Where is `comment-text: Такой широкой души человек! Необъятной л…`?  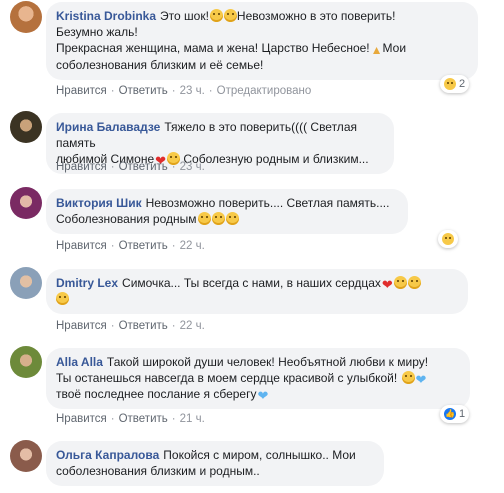 comment-text: Такой широкой души человек! Необъятной л… is located at coordinates (267, 362).